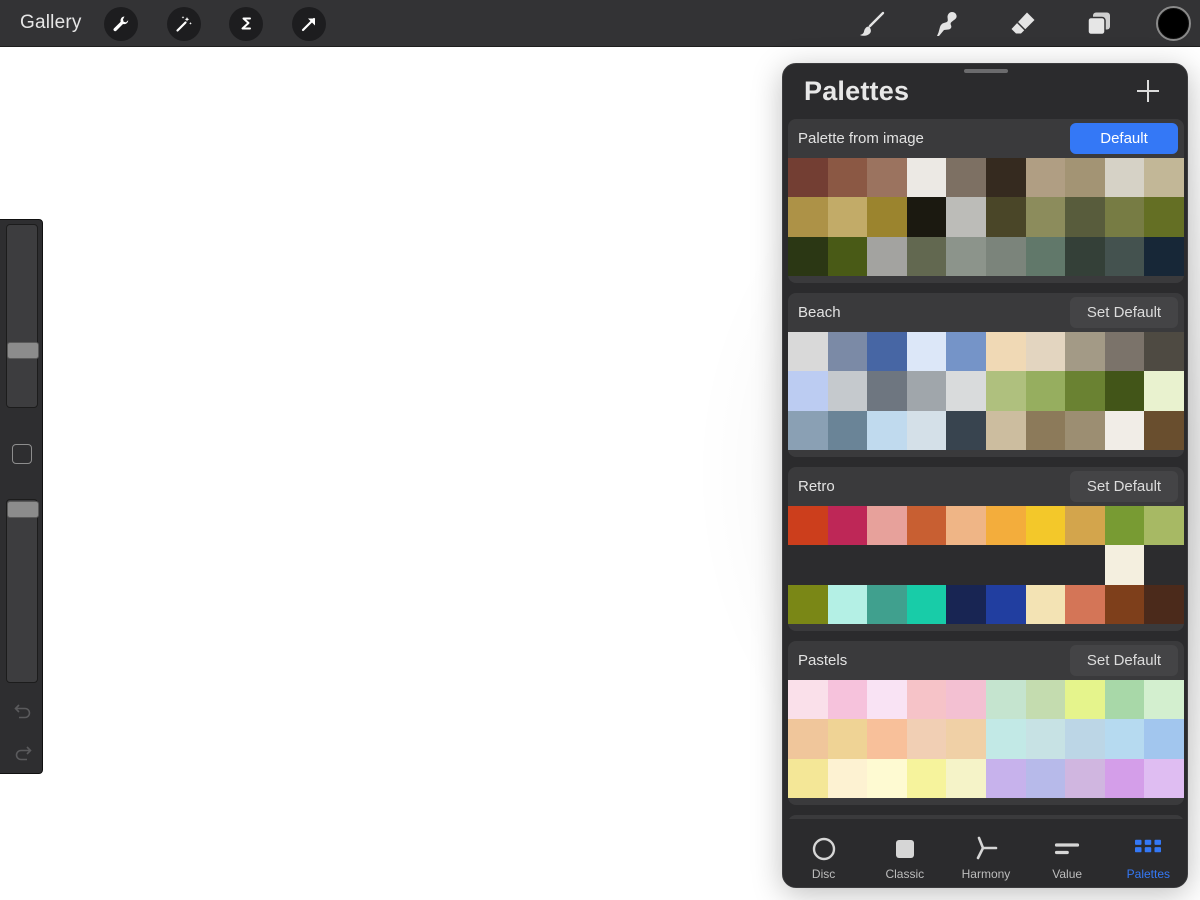 The width and height of the screenshot is (1200, 900). What do you see at coordinates (904, 854) in the screenshot?
I see `tab-classic: Classic` at bounding box center [904, 854].